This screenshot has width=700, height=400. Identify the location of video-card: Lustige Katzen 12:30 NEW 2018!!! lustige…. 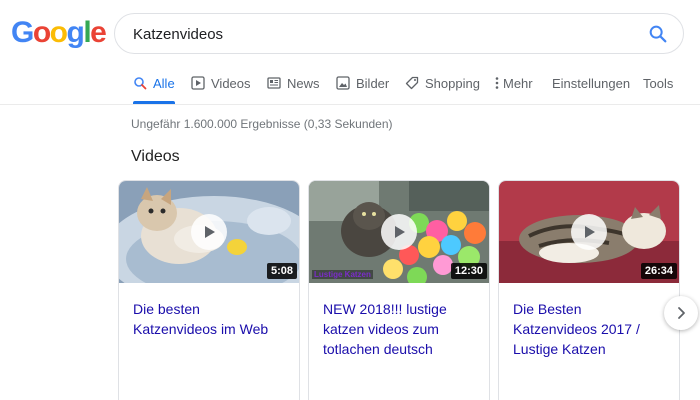
(399, 290).